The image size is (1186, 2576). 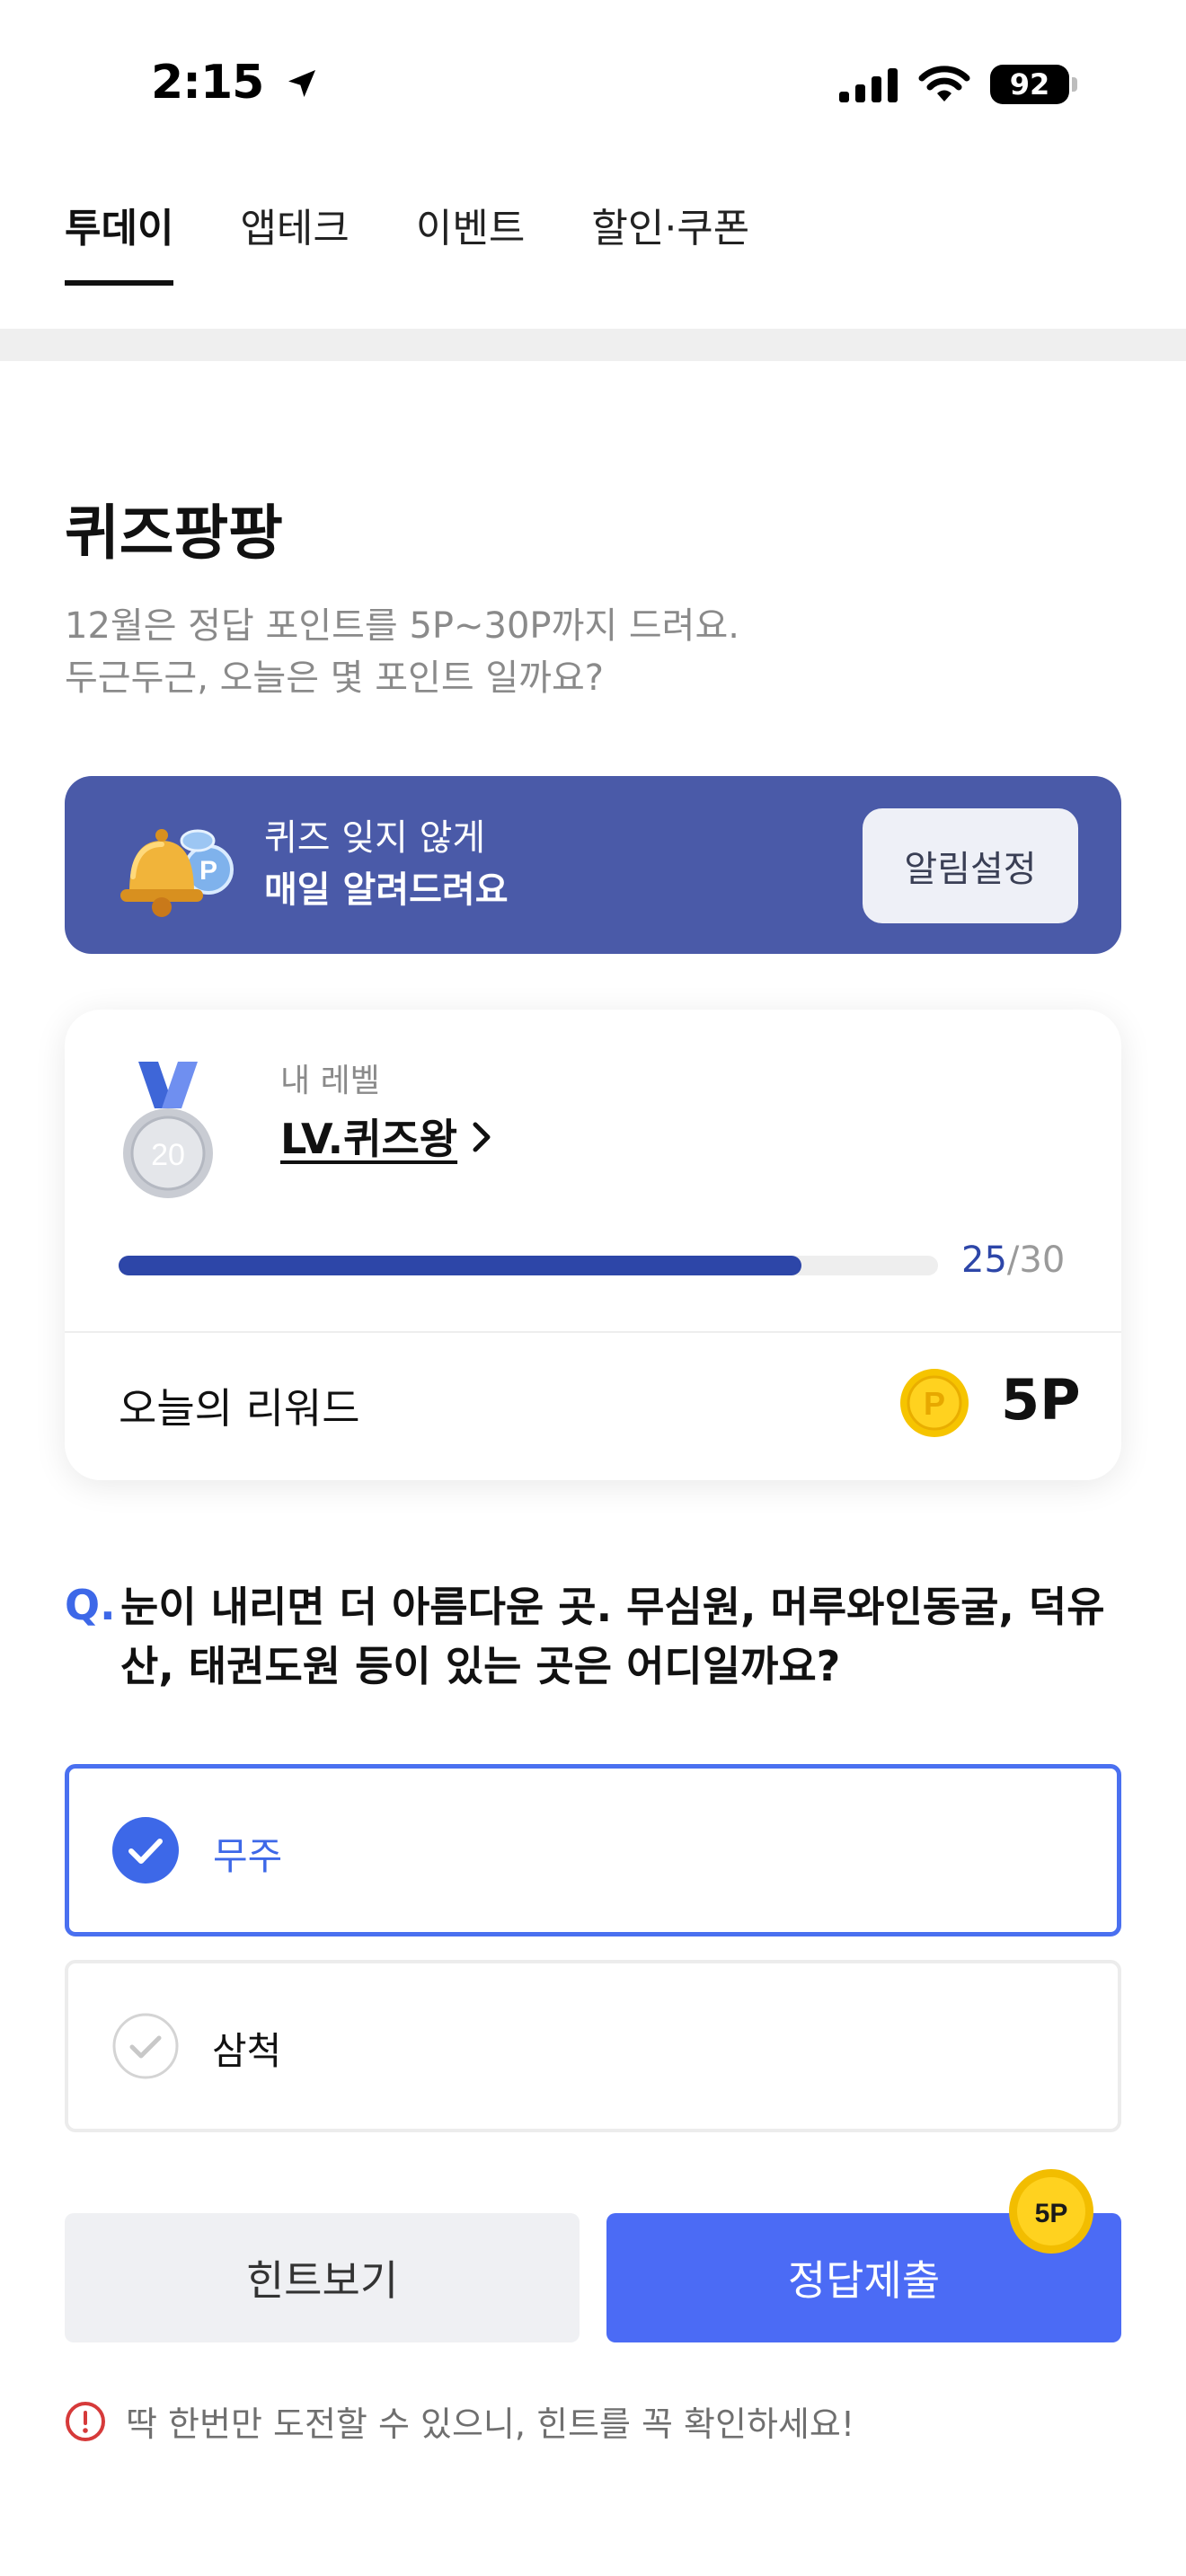 I want to click on answer-option-1: 무주, so click(x=593, y=1850).